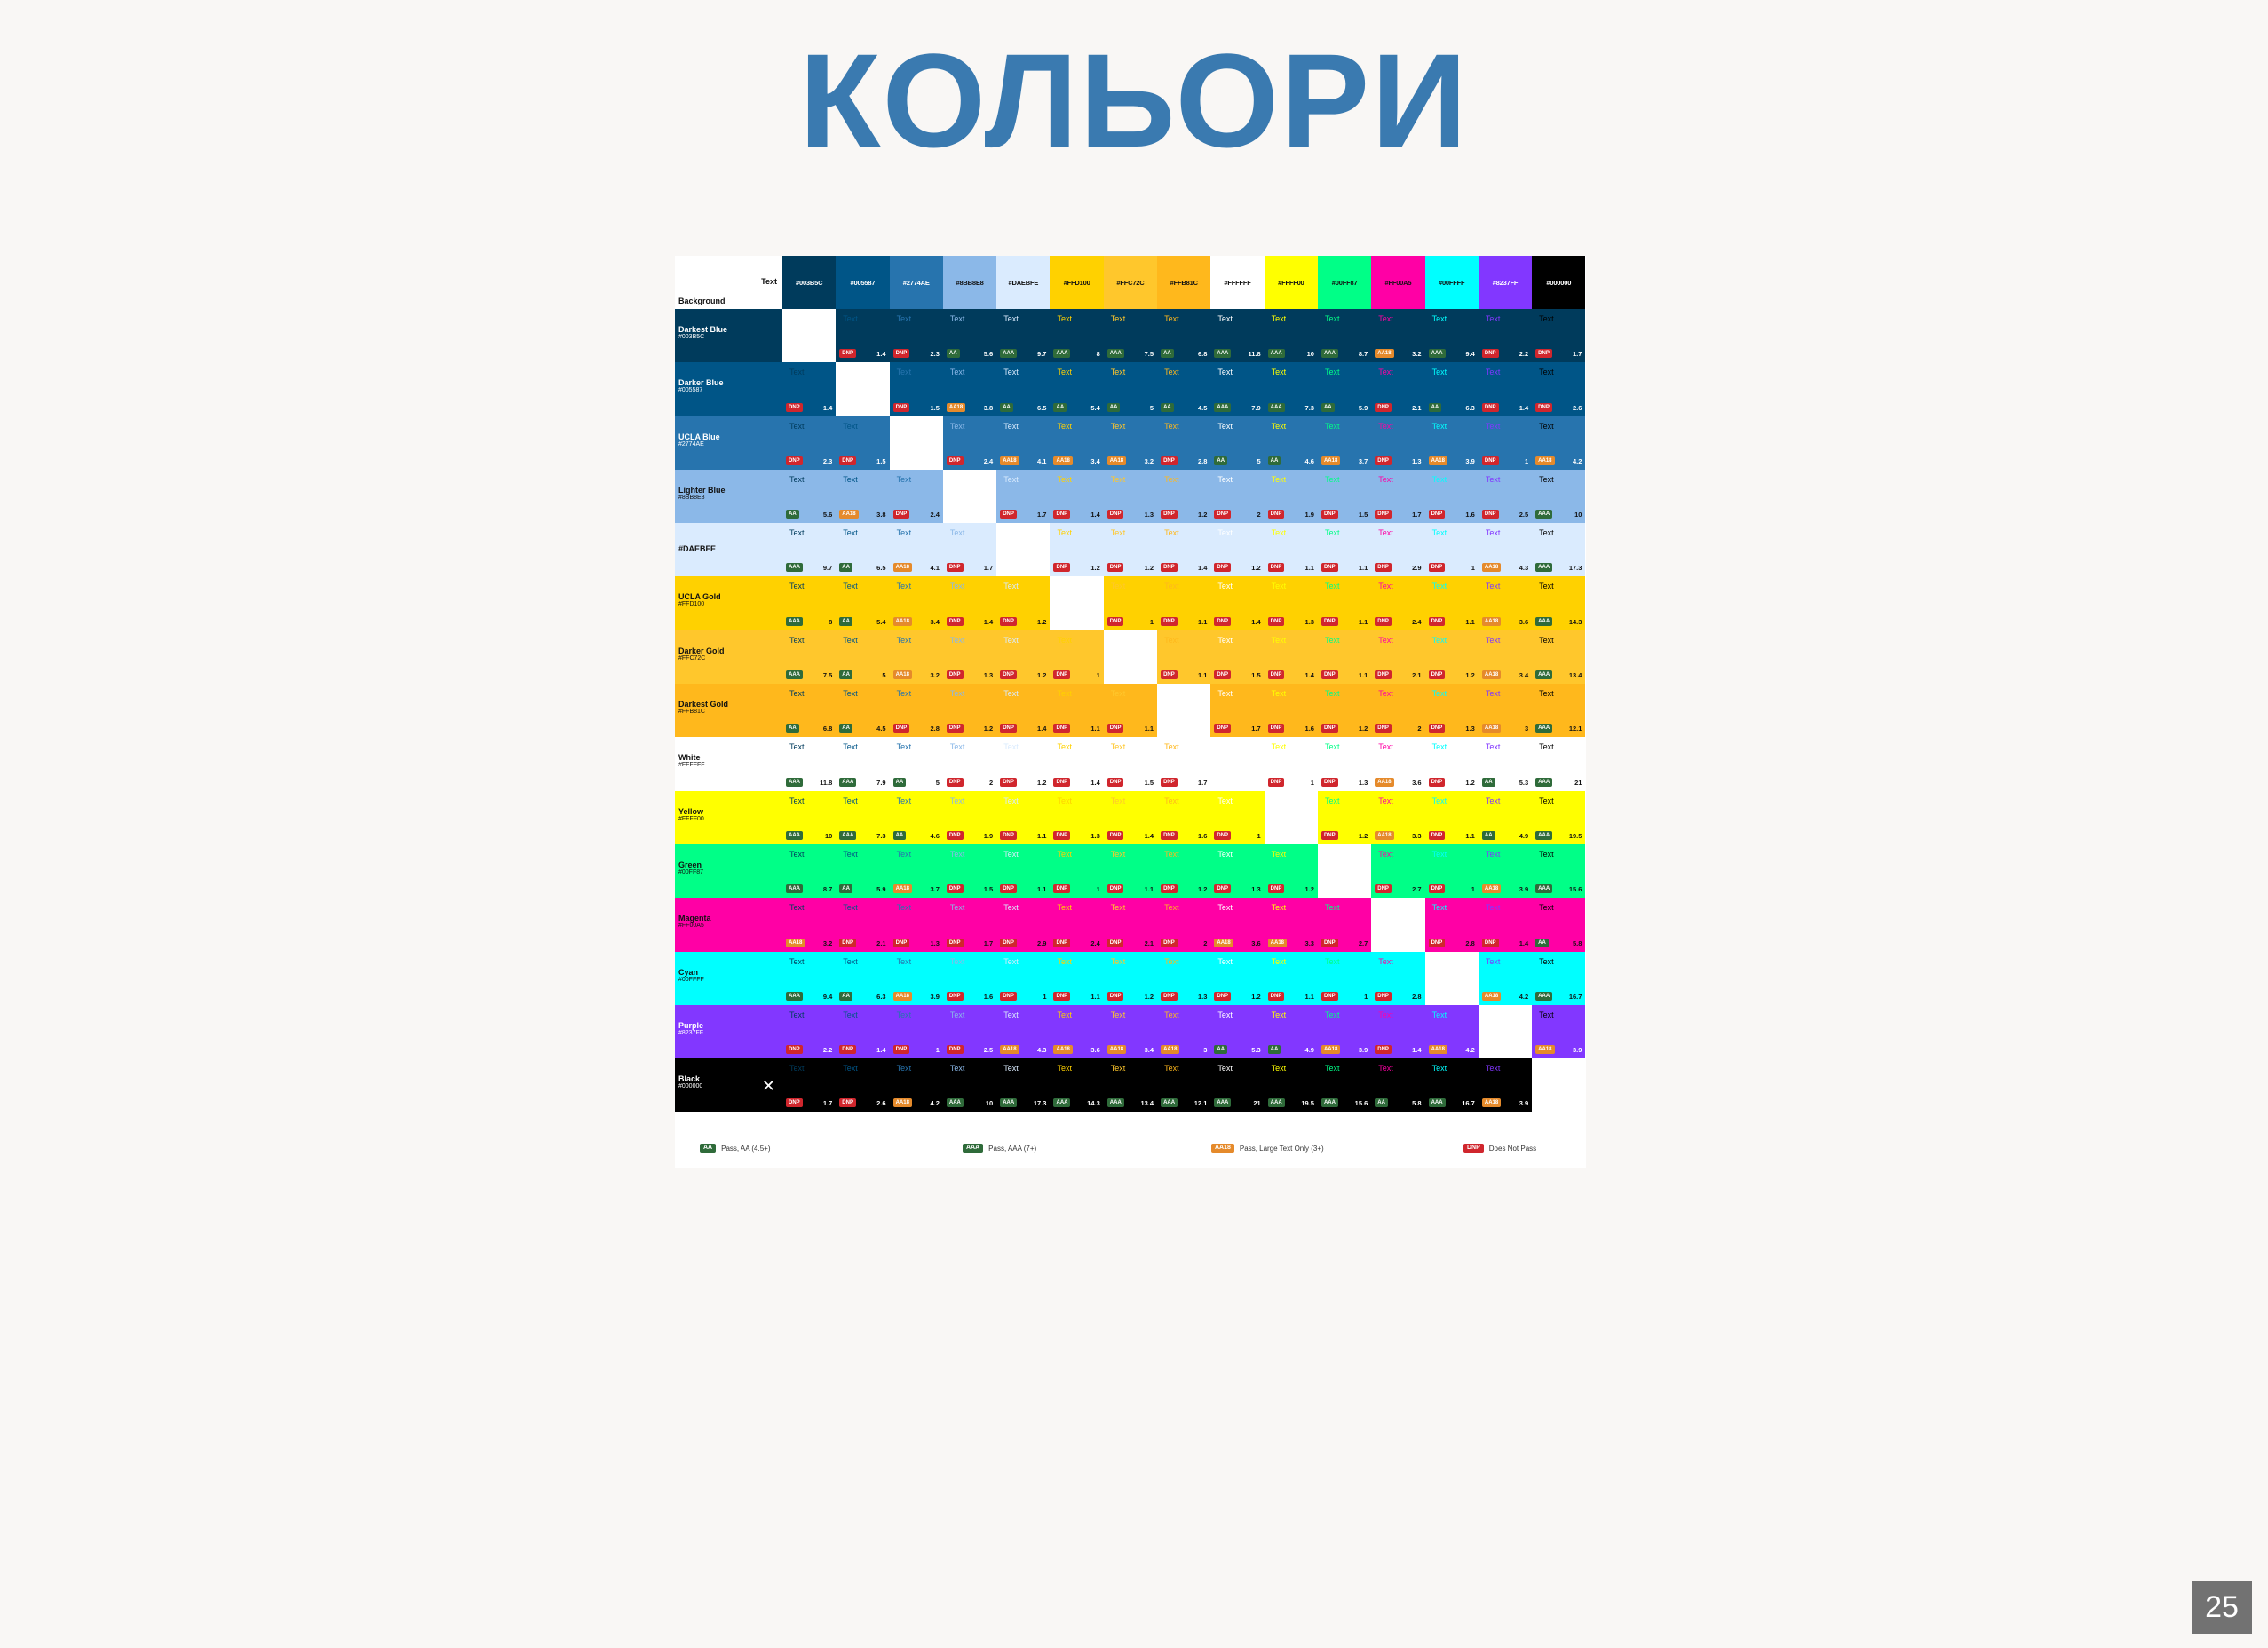 This screenshot has width=2268, height=1648. Describe the element at coordinates (1237, 1031) in the screenshot. I see `matrix-cell: Text AA 5.3` at that location.